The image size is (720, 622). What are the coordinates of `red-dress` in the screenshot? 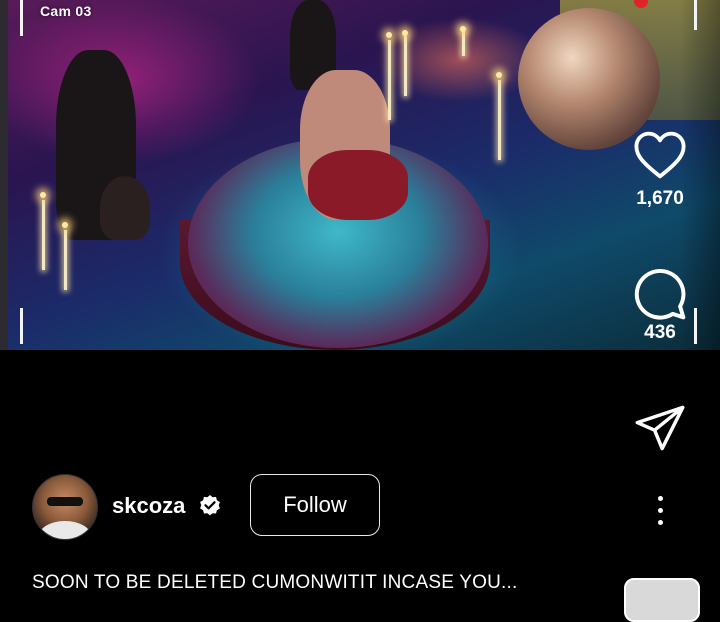 It's located at (358, 185).